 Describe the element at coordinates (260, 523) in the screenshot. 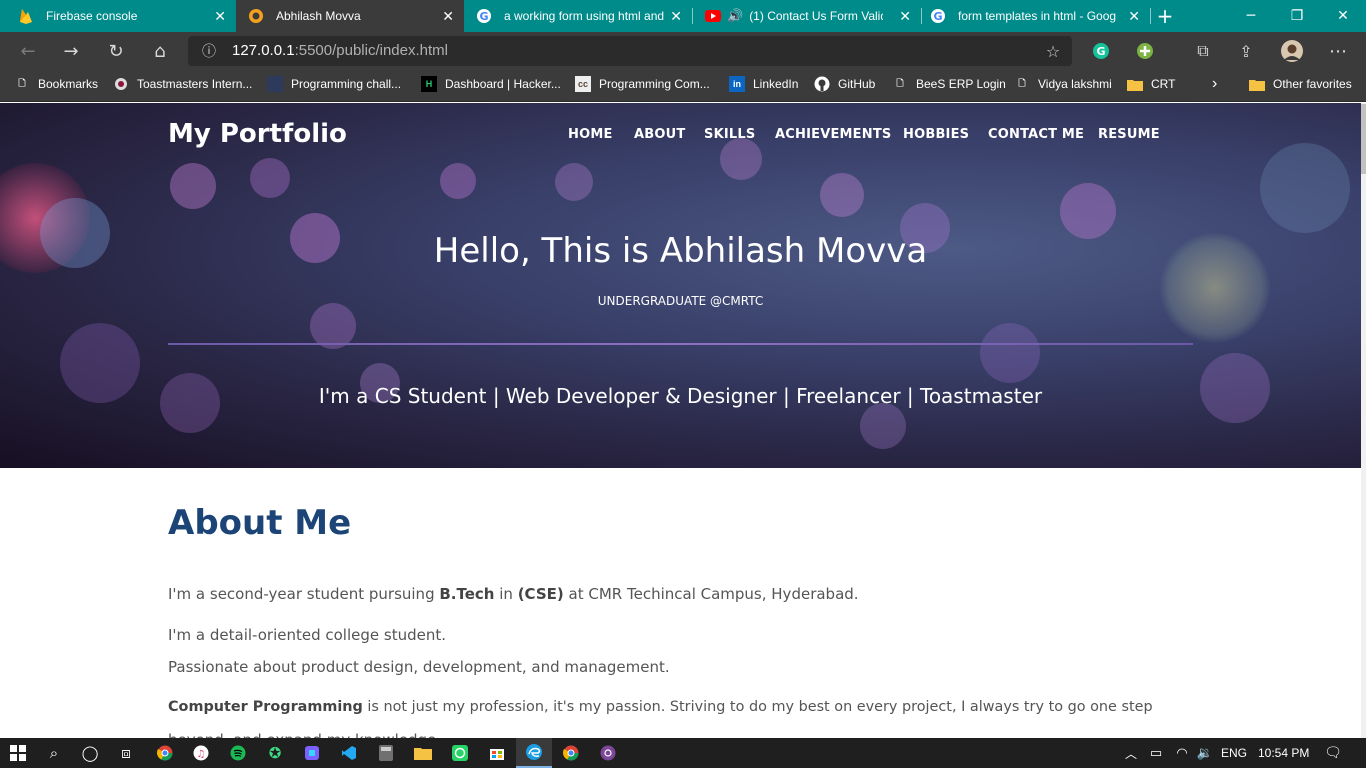

I see `about-heading: About Me` at that location.